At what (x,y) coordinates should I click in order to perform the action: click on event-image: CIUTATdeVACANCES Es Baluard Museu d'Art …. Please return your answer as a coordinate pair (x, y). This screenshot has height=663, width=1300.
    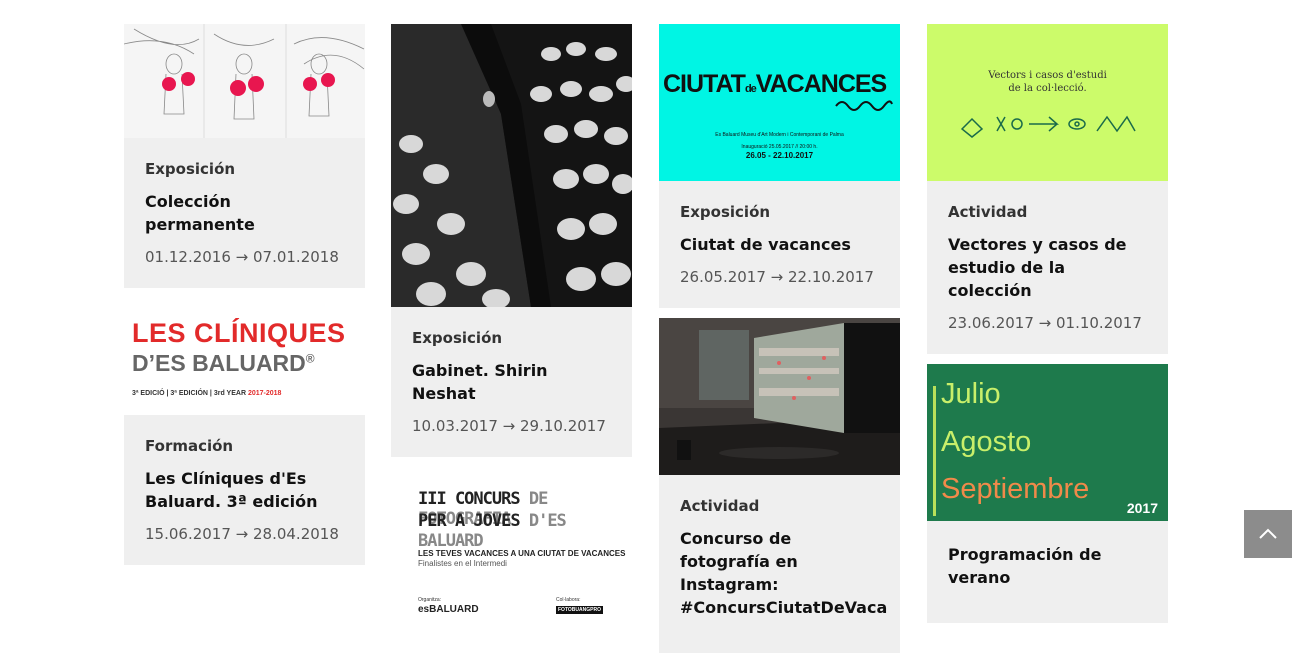
    Looking at the image, I should click on (779, 102).